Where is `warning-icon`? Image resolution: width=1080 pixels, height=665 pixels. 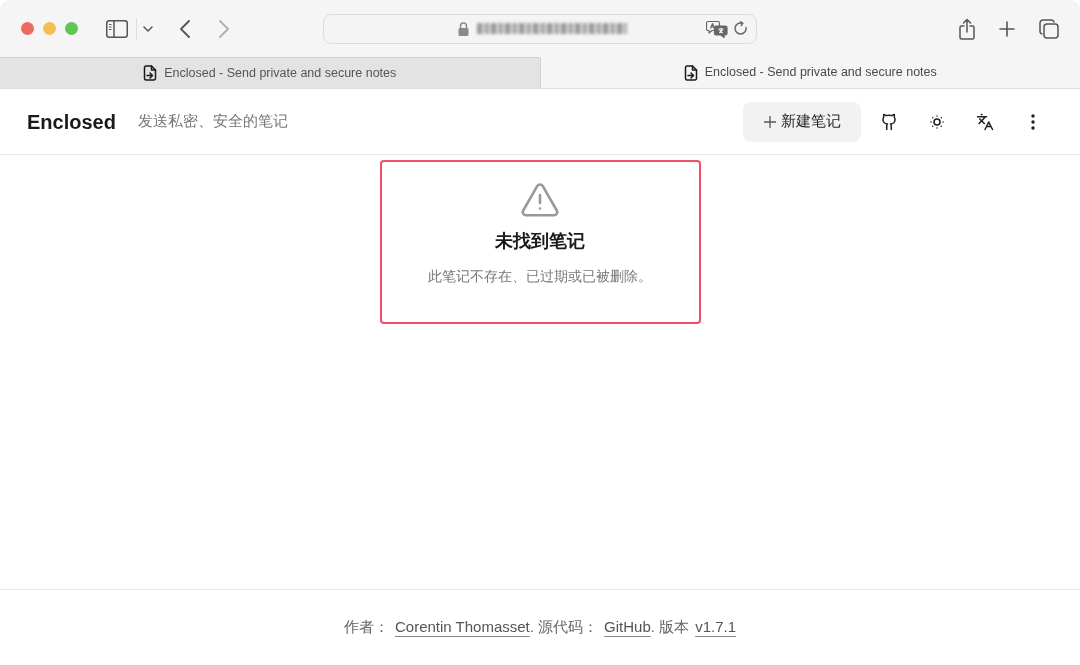
warning-icon is located at coordinates (540, 200).